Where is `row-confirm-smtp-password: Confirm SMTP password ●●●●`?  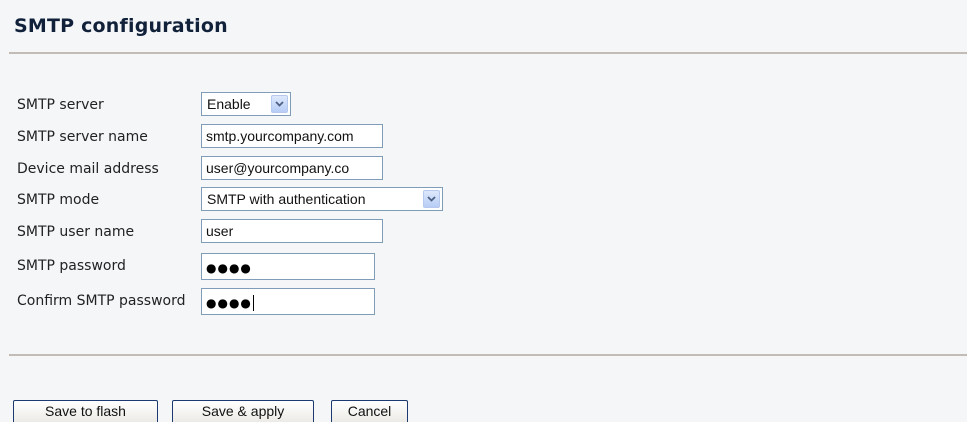 row-confirm-smtp-password: Confirm SMTP password ●●●● is located at coordinates (350, 301).